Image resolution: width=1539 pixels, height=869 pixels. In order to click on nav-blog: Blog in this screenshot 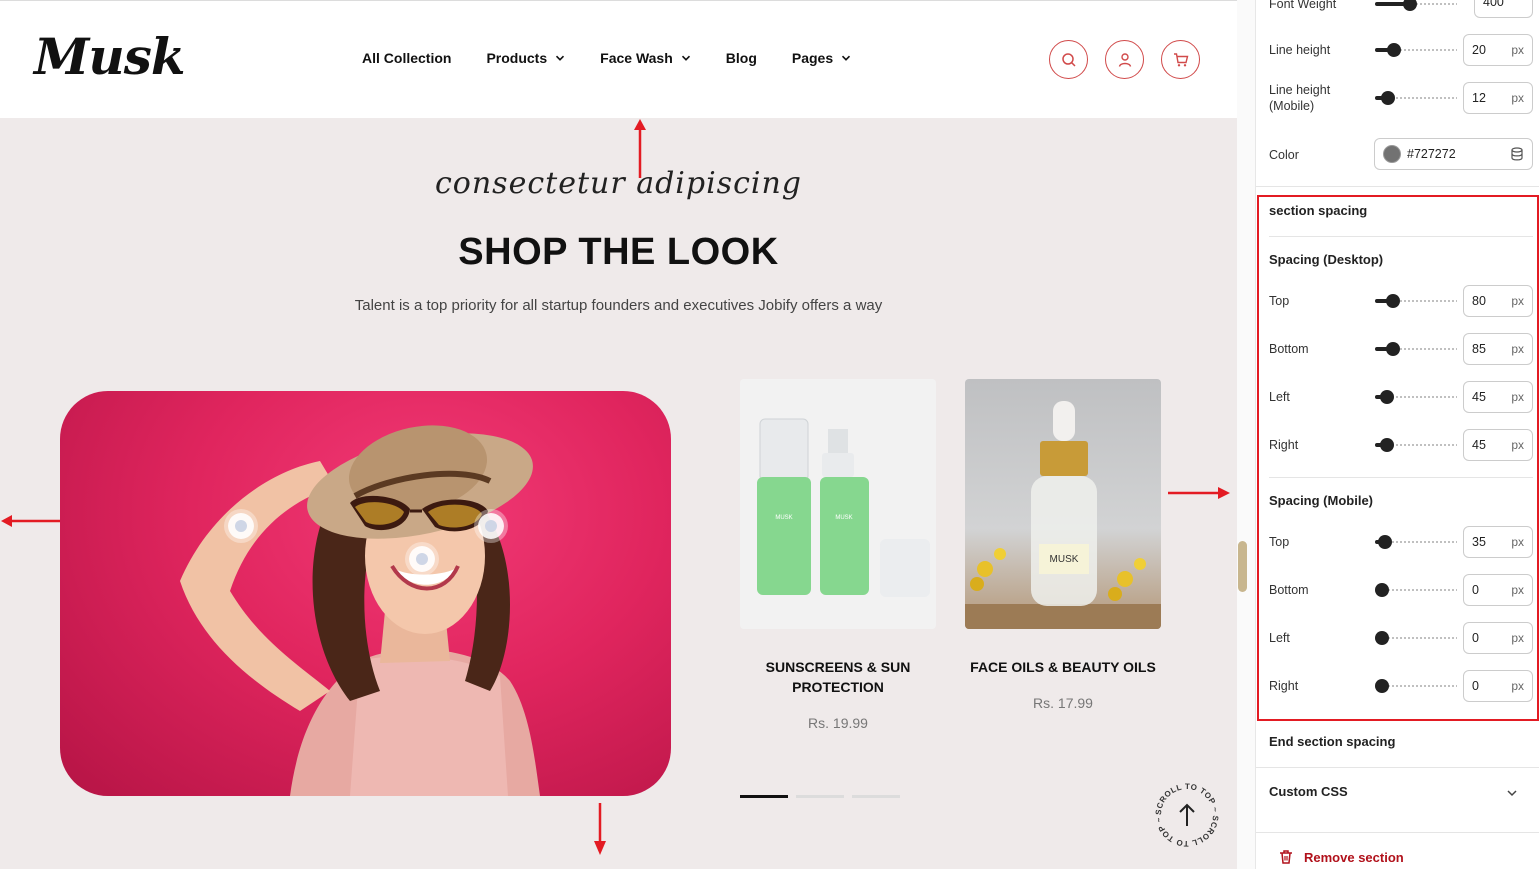, I will do `click(741, 58)`.